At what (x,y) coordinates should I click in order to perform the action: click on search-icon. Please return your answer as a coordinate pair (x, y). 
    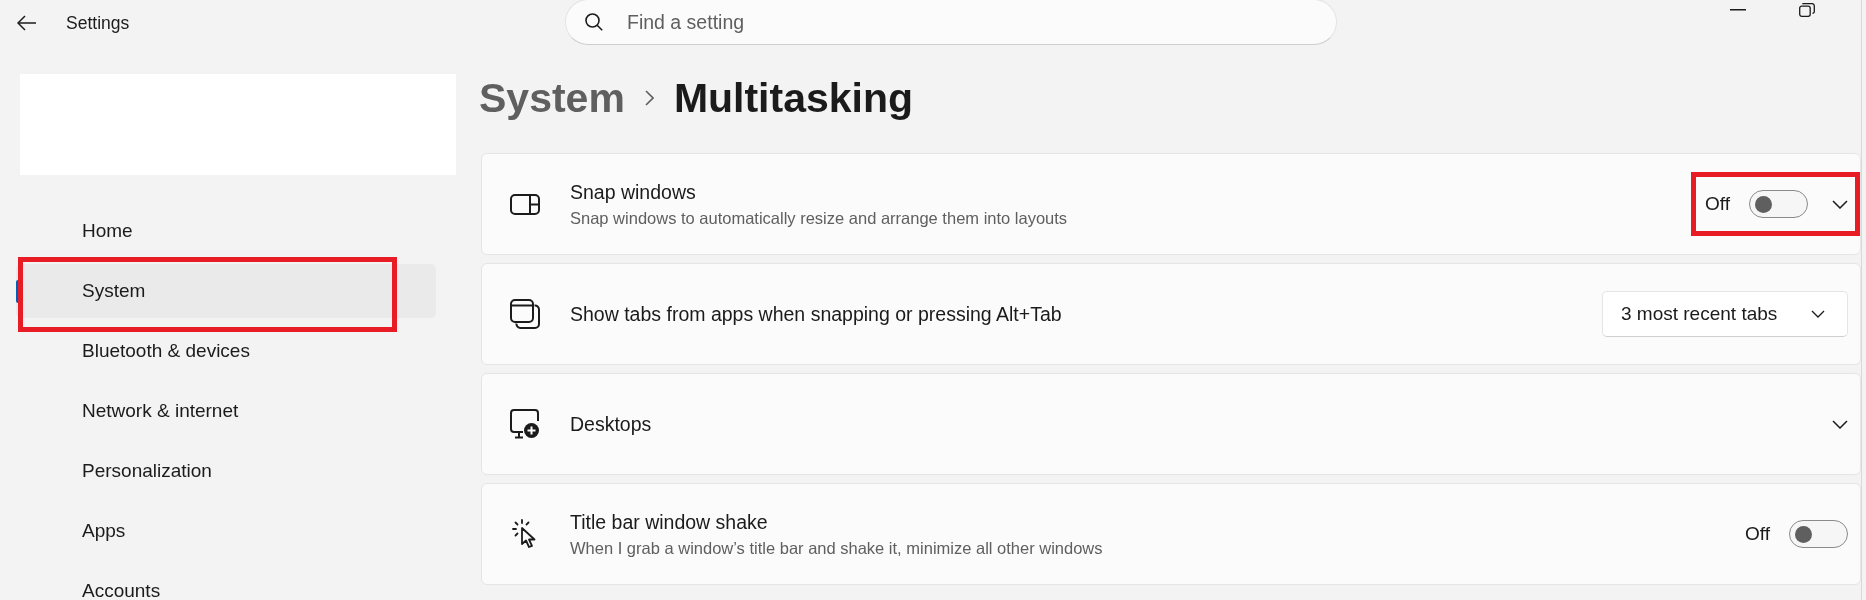
    Looking at the image, I should click on (594, 22).